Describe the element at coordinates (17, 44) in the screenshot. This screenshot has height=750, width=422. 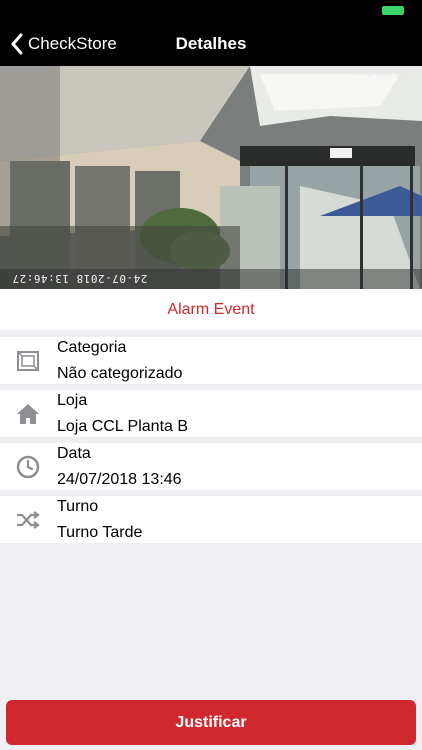
I see `chevron-left-icon` at that location.